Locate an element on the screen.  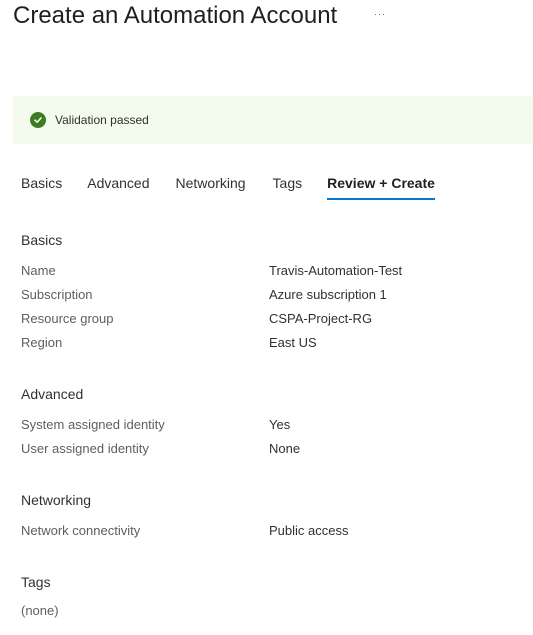
summary-row: Network connectivity Public access is located at coordinates (271, 531).